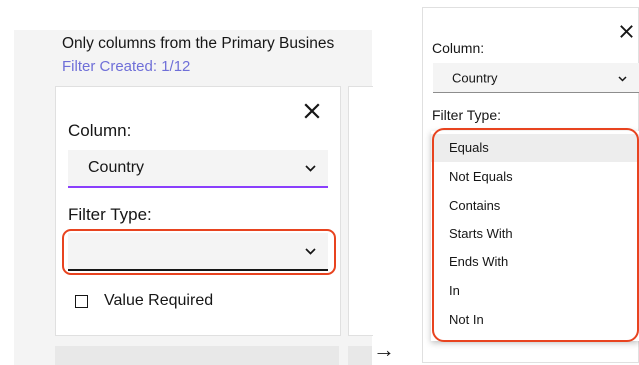  I want to click on card-footer-next, so click(360, 355).